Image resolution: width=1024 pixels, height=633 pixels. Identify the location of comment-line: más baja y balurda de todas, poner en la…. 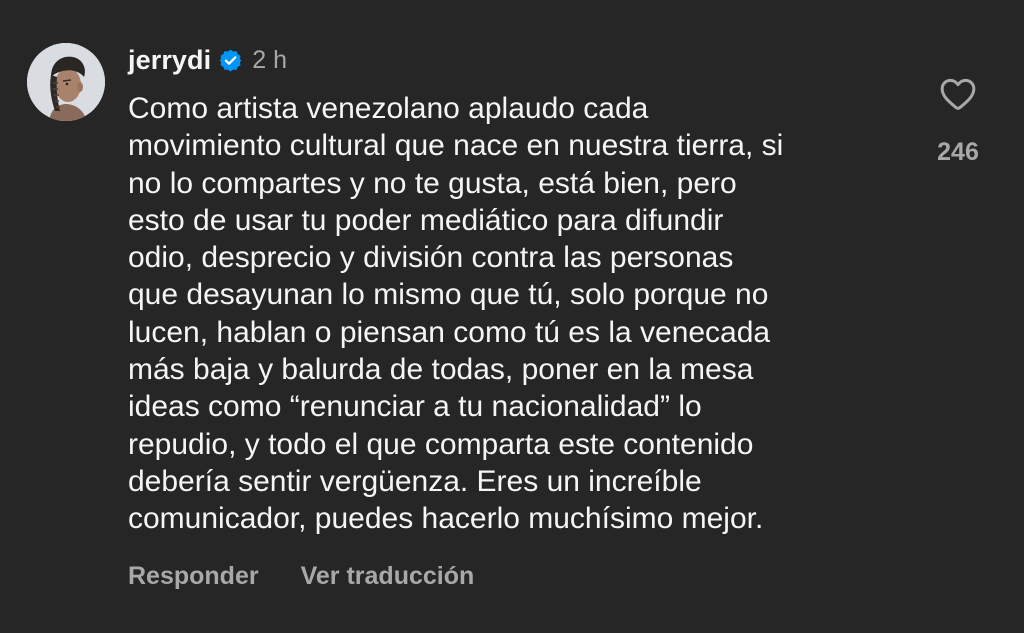
(441, 370).